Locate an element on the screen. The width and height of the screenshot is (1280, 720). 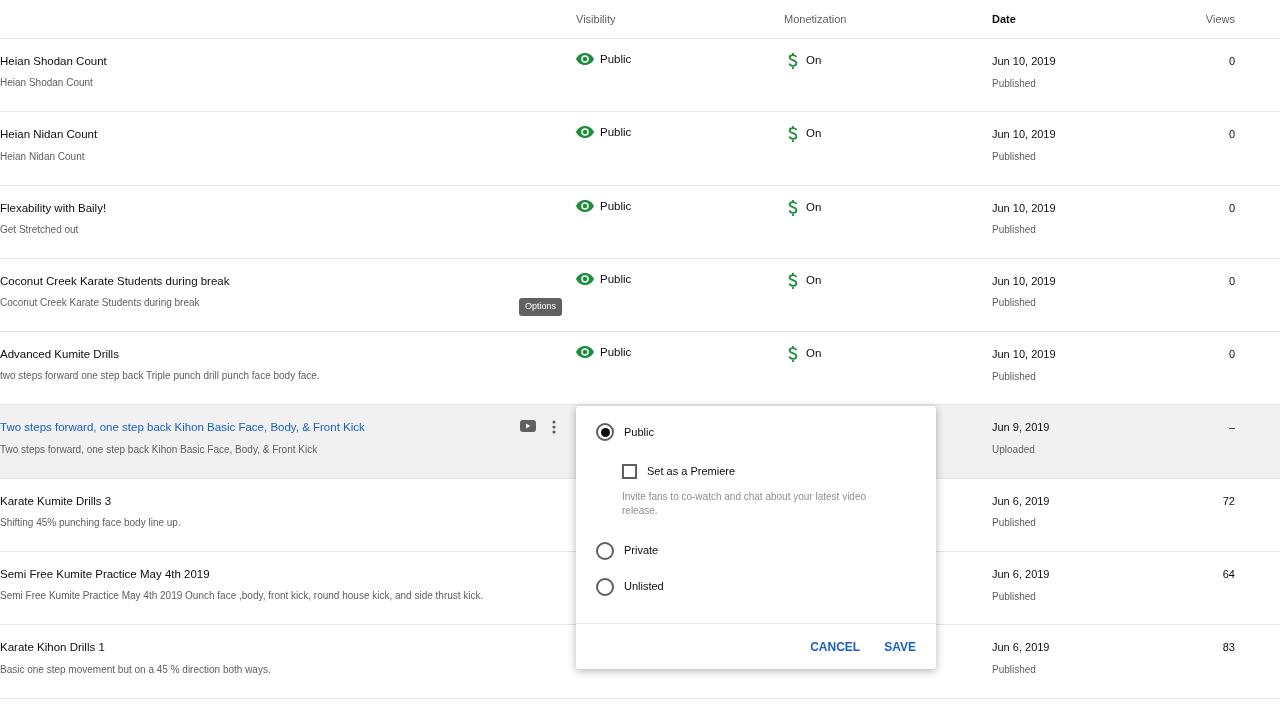
views-count: 72 is located at coordinates (1228, 501).